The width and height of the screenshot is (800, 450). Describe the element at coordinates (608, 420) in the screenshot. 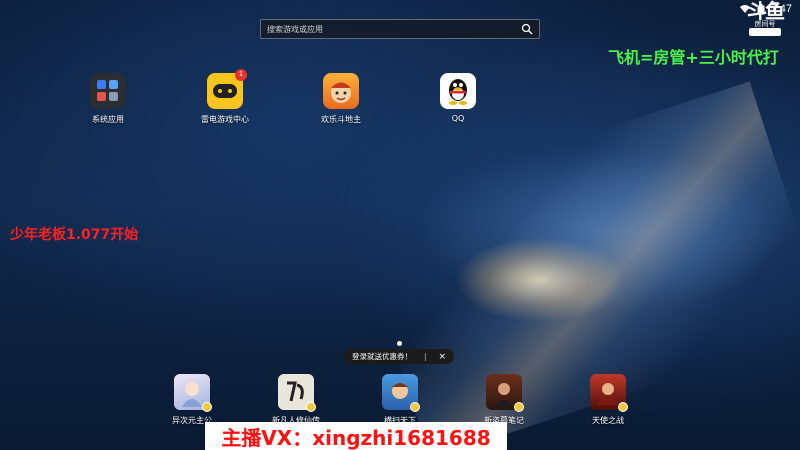

I see `app-label: 天使之战` at that location.